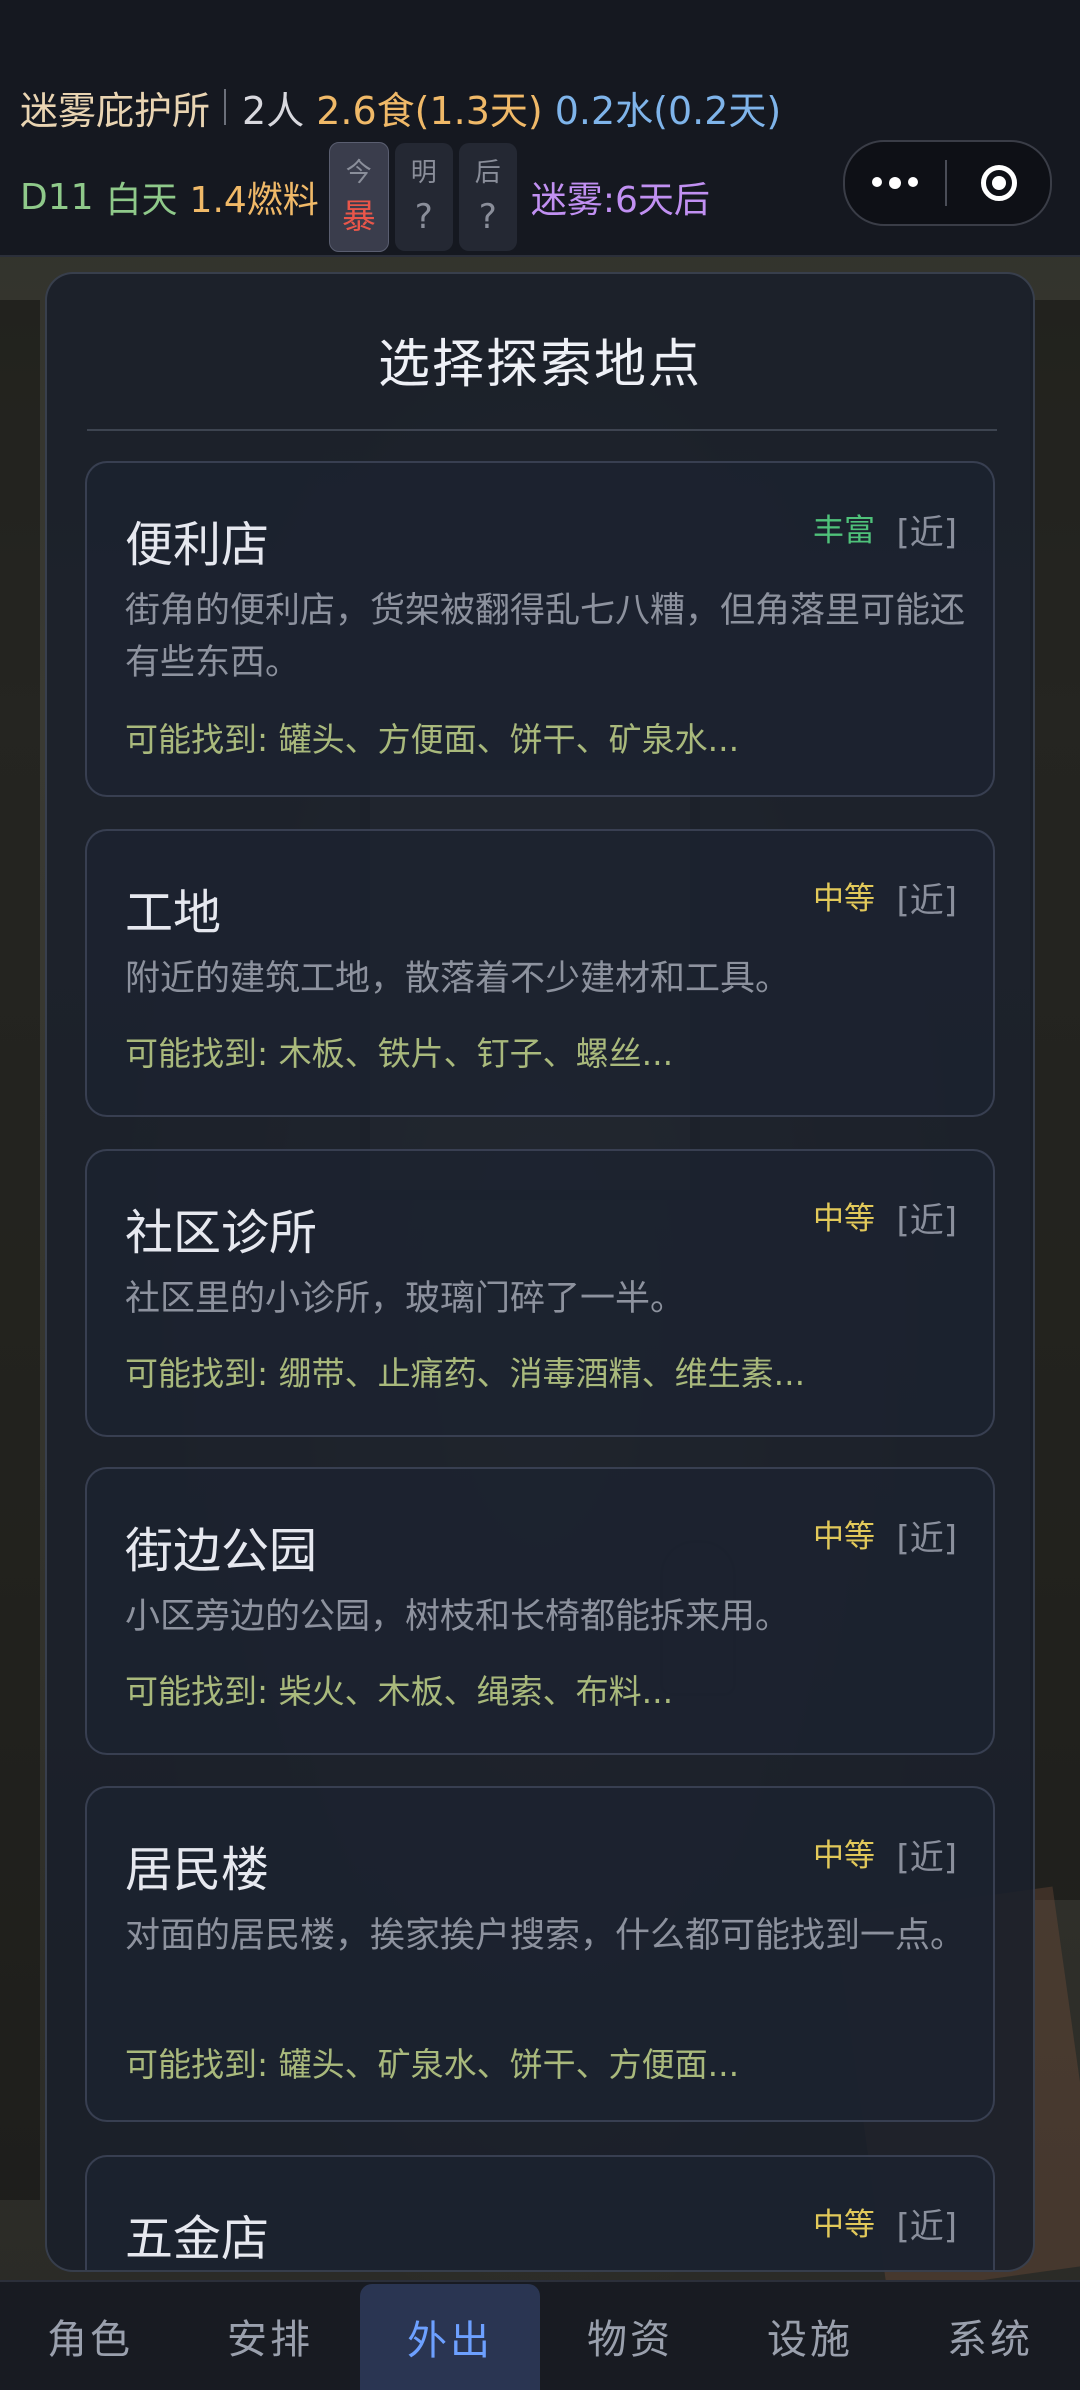 The width and height of the screenshot is (1080, 2390). I want to click on weather-tomorrow-value: ?, so click(423, 217).